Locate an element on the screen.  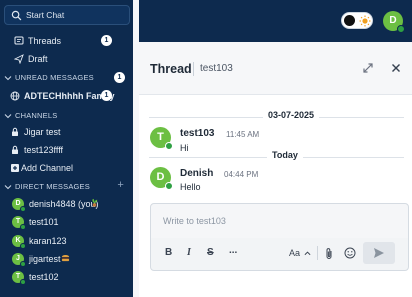
send-button is located at coordinates (379, 253).